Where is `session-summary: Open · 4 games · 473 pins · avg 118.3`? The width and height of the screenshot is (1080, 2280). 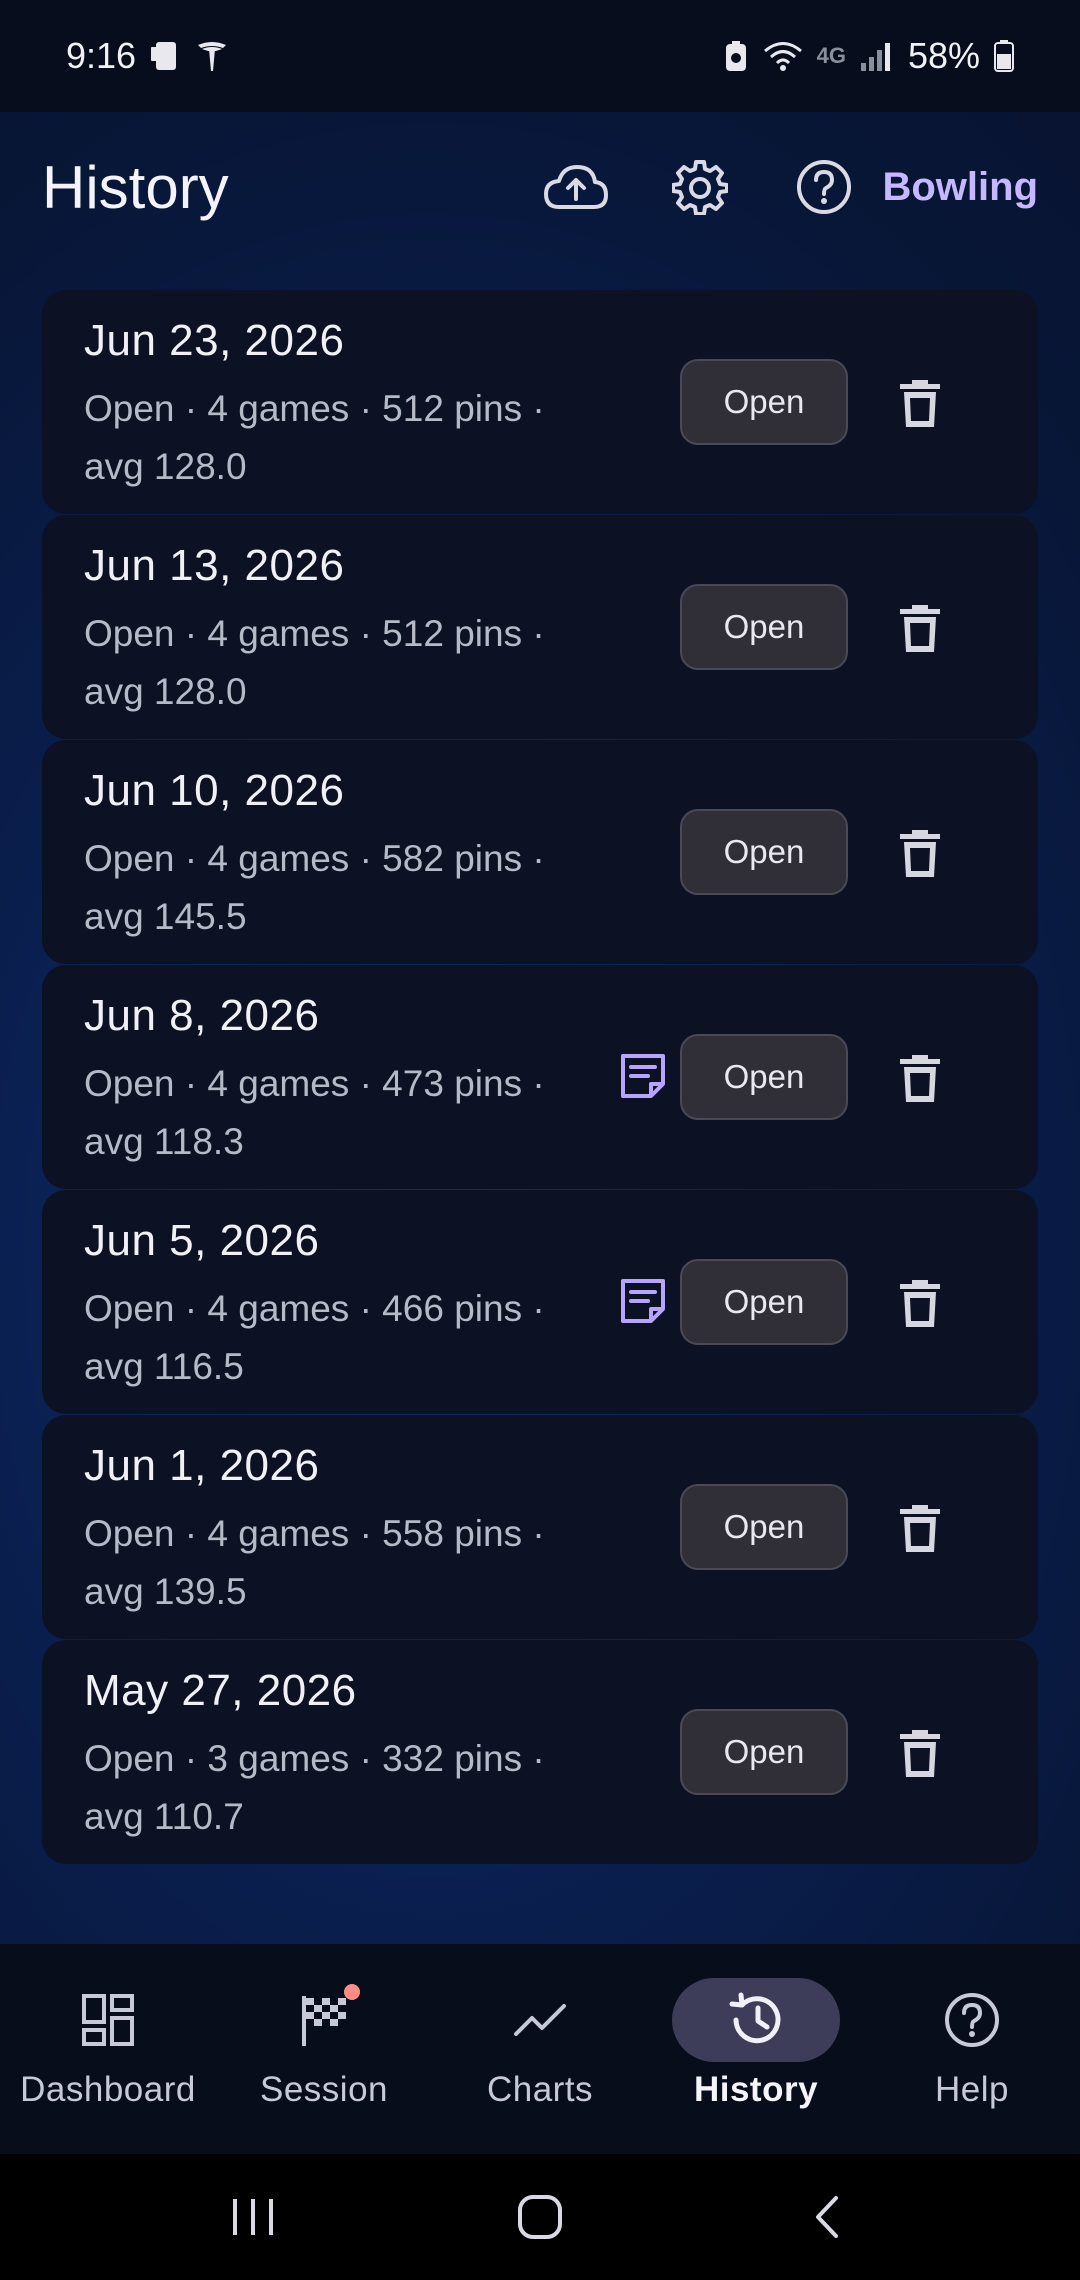 session-summary: Open · 4 games · 473 pins · avg 118.3 is located at coordinates (314, 1112).